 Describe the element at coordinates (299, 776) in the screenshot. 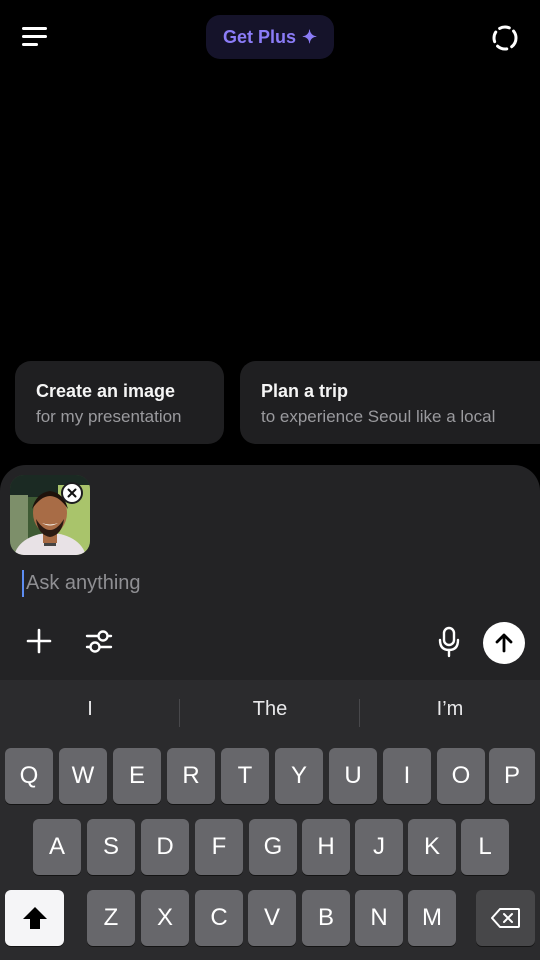

I see `key: Y` at that location.